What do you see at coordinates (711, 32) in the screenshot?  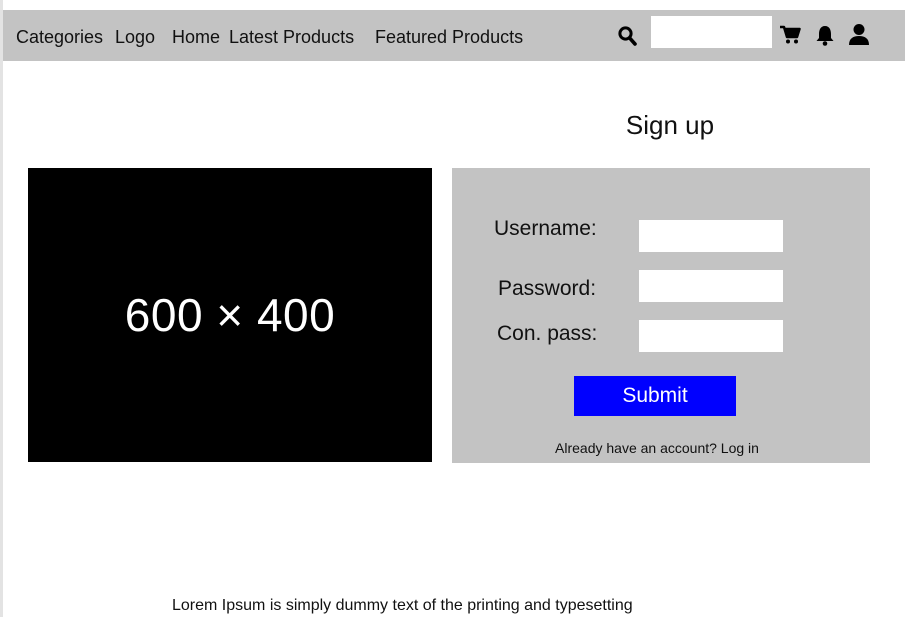 I see `search-input` at bounding box center [711, 32].